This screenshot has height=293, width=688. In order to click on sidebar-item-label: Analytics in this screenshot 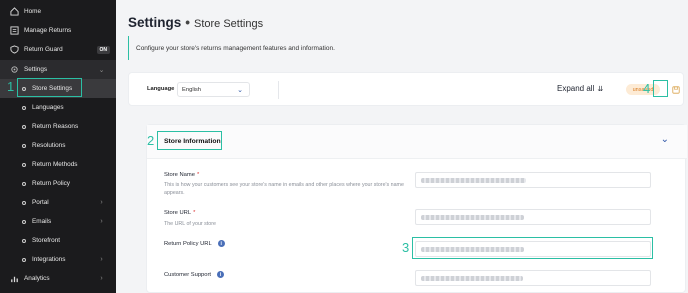, I will do `click(37, 278)`.